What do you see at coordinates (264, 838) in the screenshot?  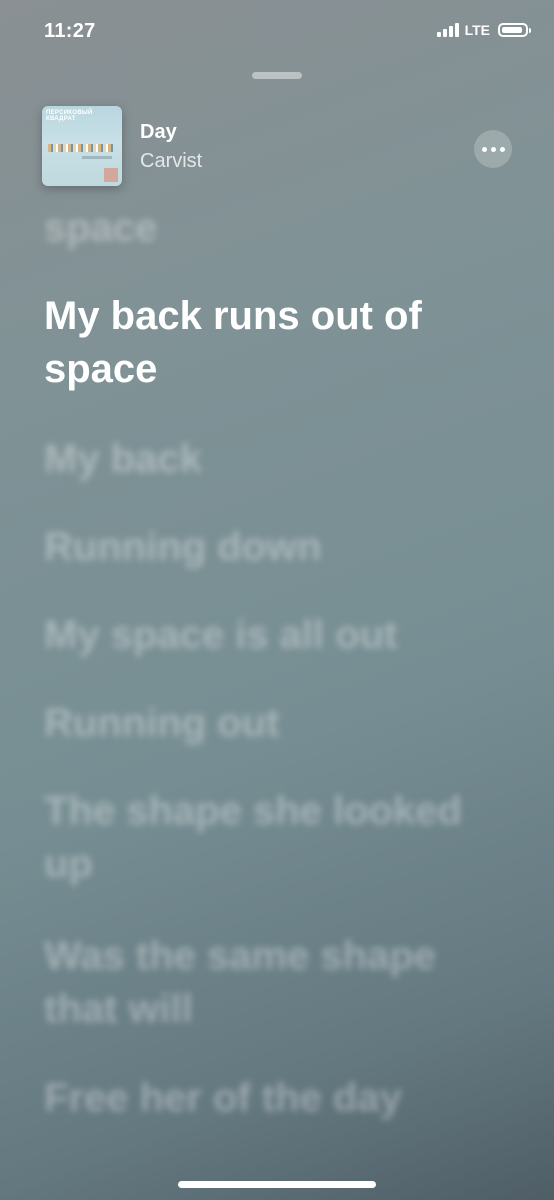 I see `lyric-line: The shape she looked up` at bounding box center [264, 838].